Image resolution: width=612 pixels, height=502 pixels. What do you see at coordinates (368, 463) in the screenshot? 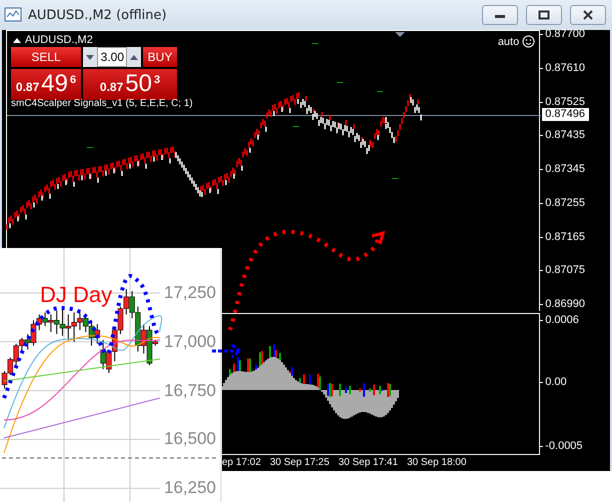
I see `time-axis-label: 30 Sep 17:41` at bounding box center [368, 463].